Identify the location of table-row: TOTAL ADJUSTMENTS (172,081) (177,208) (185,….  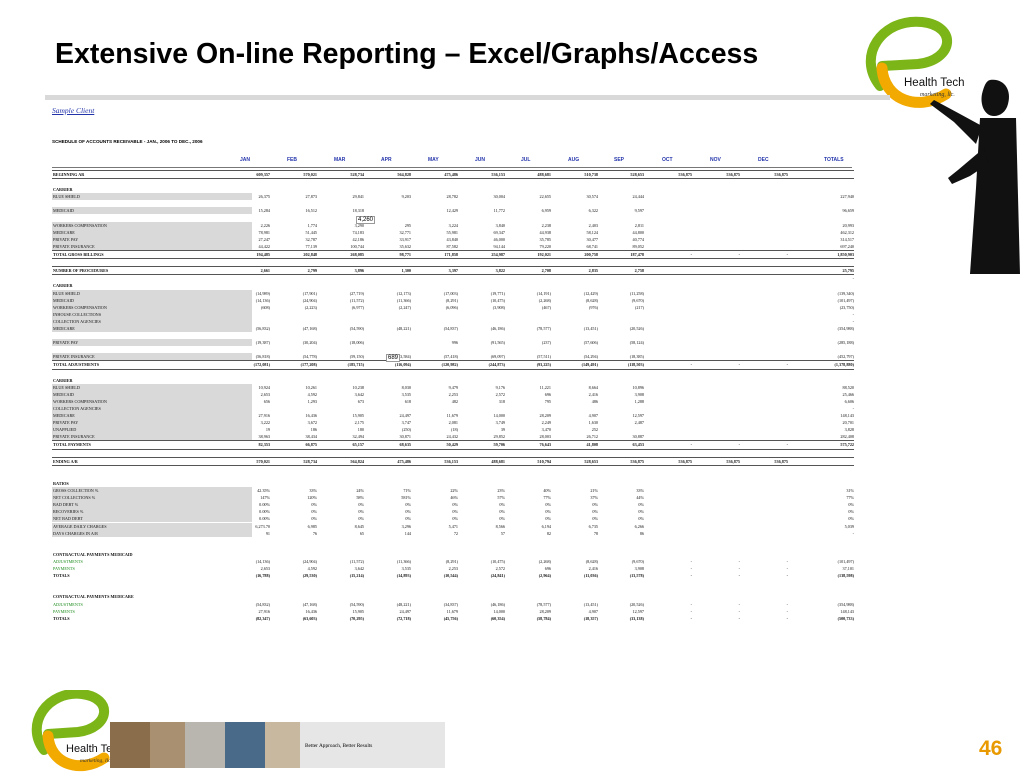
(453, 365).